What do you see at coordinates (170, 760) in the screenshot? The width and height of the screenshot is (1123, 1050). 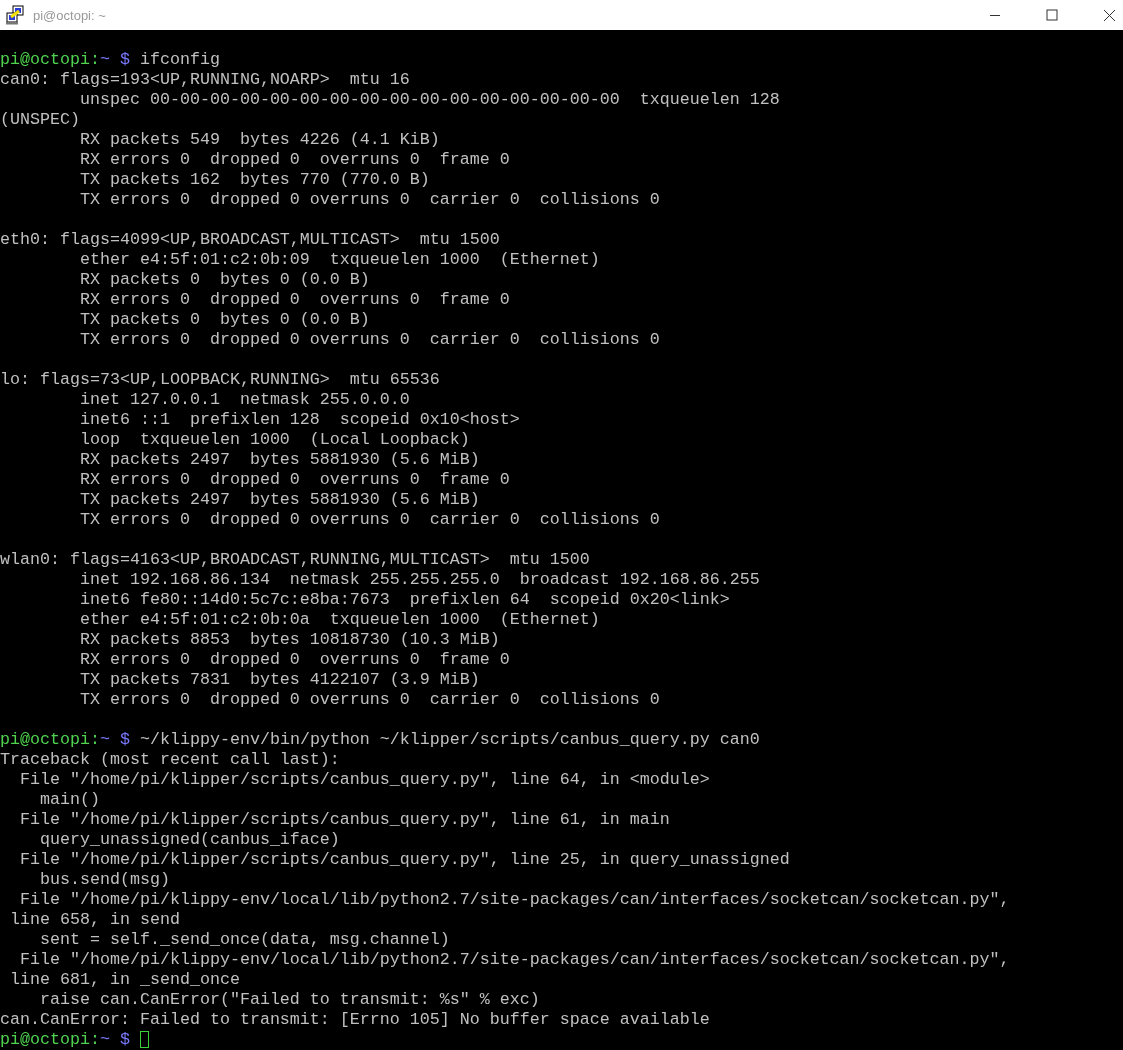 I see `terminal-output-line: Traceback (most recent call last):` at bounding box center [170, 760].